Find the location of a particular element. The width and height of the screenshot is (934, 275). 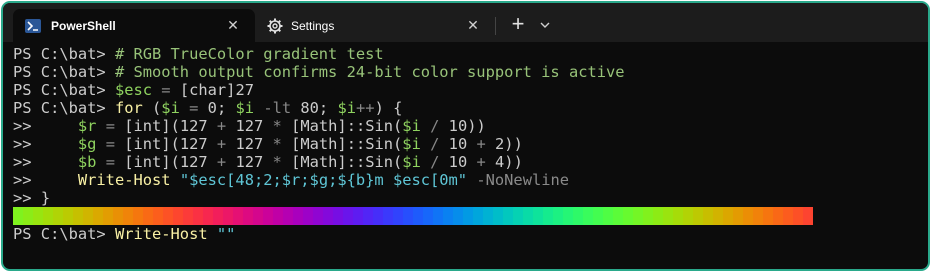

new-tab-button: + is located at coordinates (518, 25).